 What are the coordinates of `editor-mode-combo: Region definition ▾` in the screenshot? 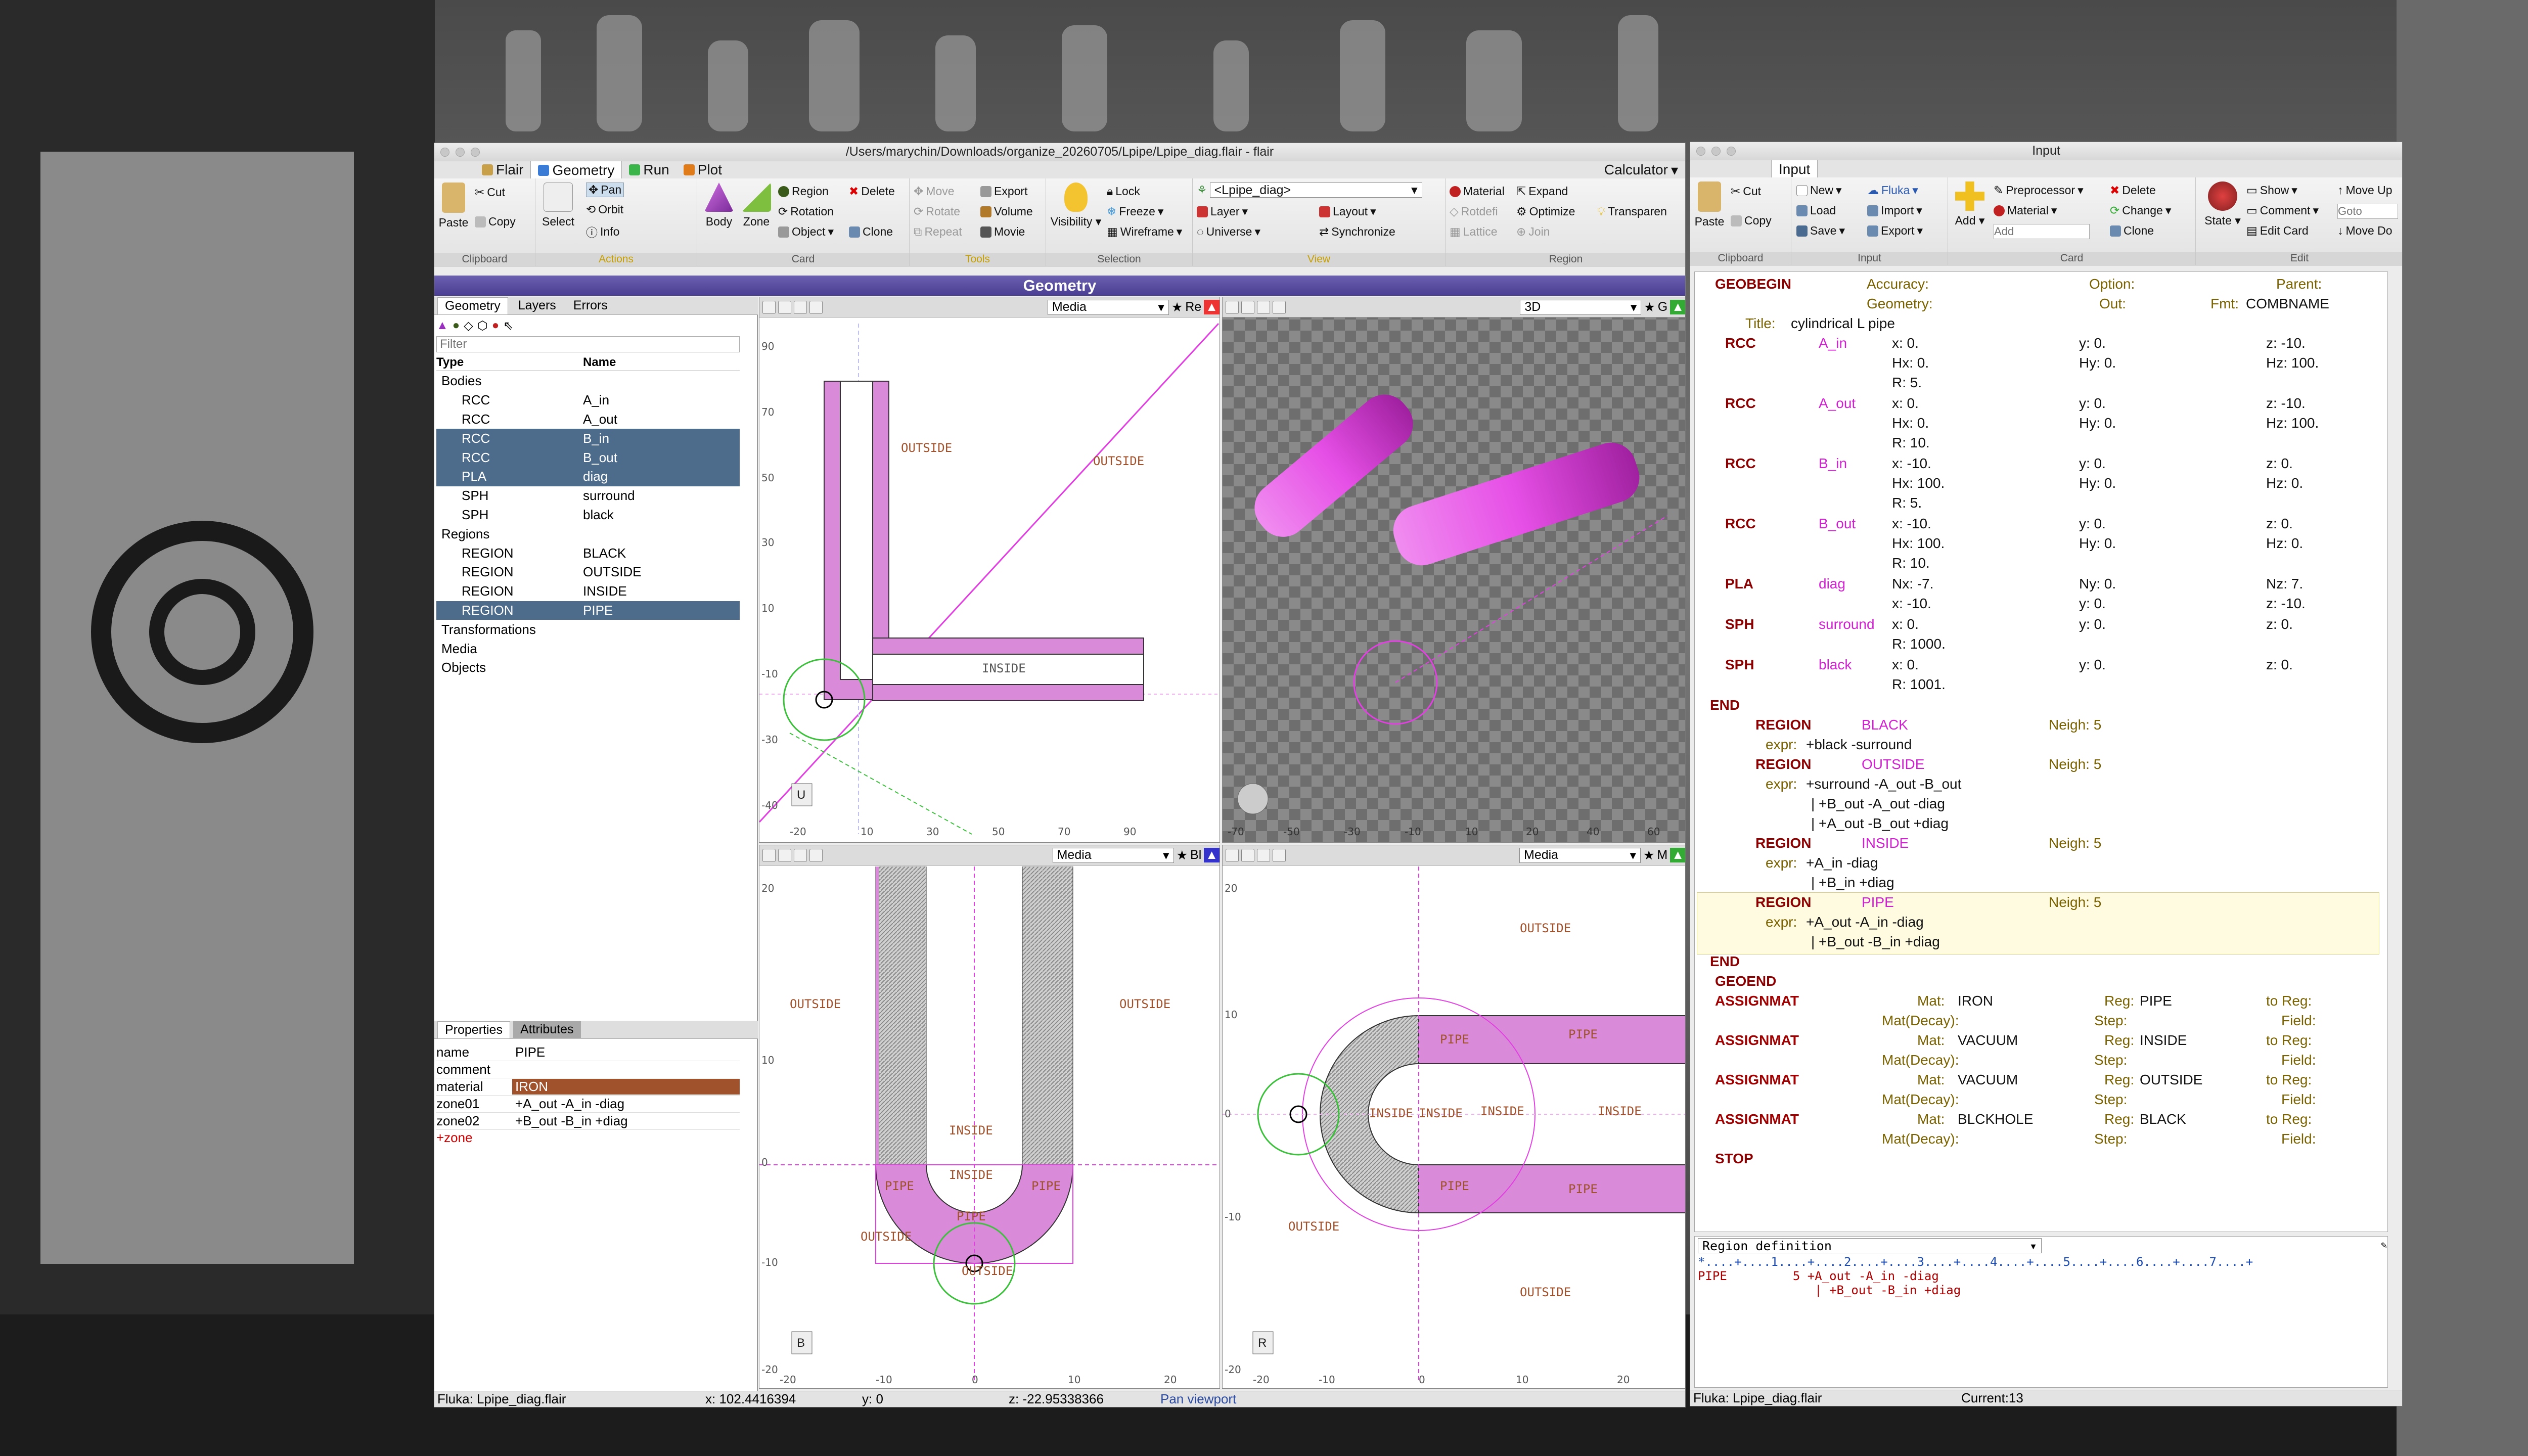 It's located at (1870, 1245).